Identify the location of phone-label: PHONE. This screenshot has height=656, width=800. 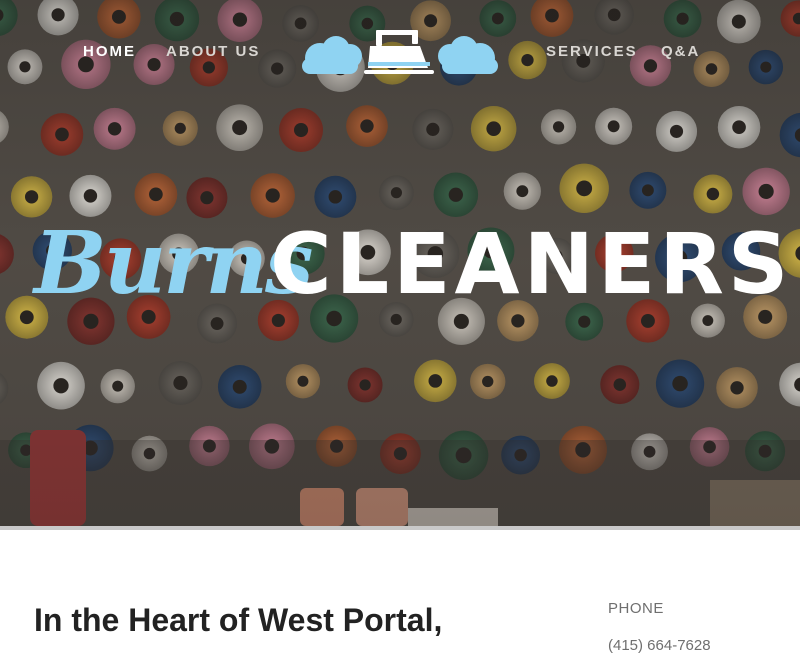
(636, 608).